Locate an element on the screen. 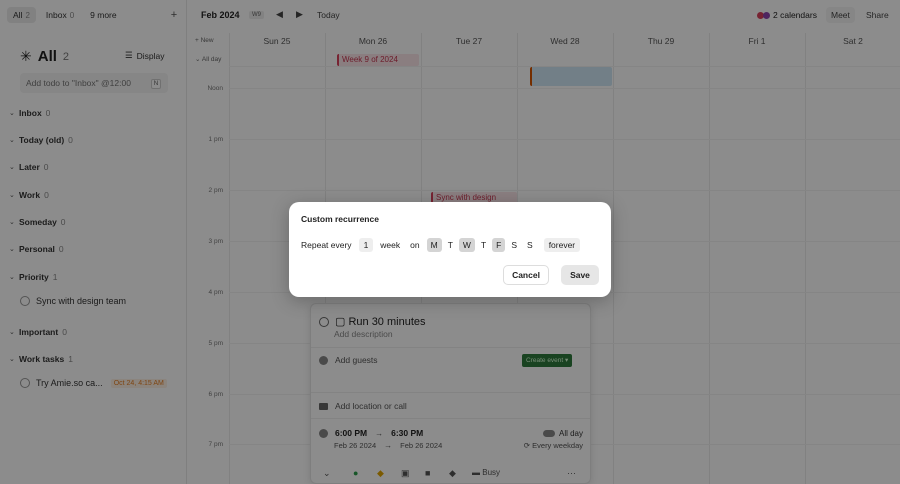 The image size is (900, 484). cancel-button: Cancel is located at coordinates (526, 275).